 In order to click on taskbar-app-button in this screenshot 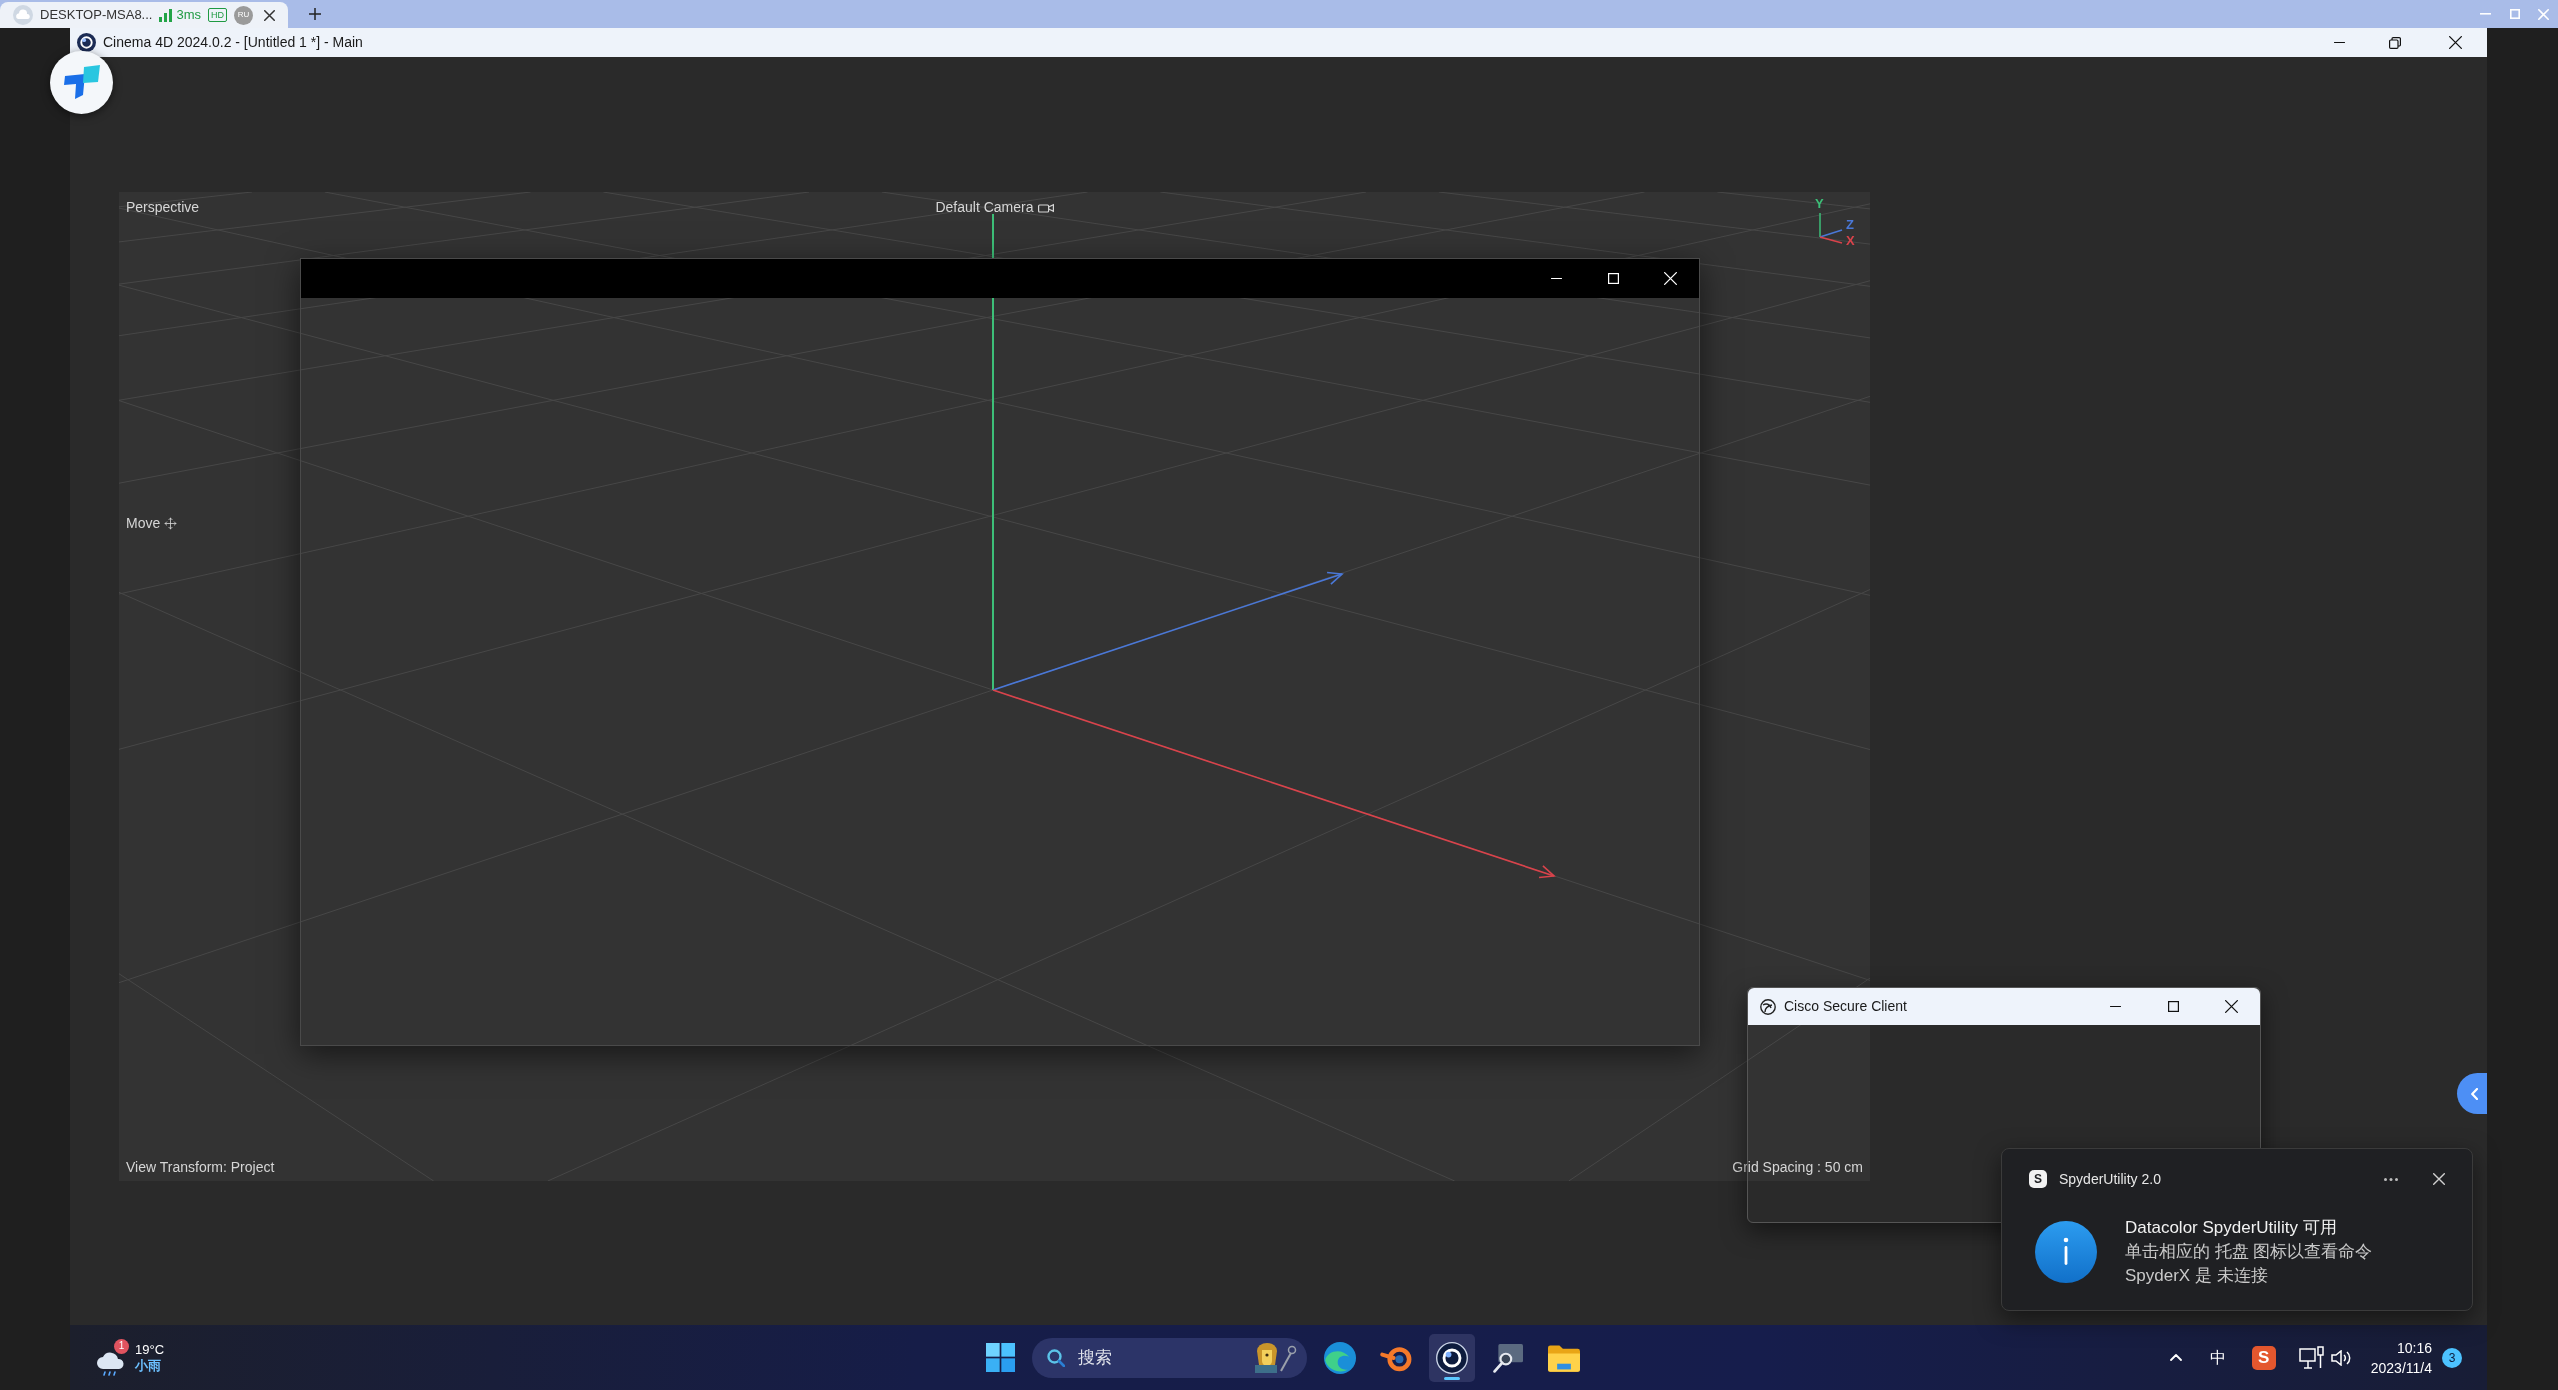, I will do `click(1452, 1357)`.